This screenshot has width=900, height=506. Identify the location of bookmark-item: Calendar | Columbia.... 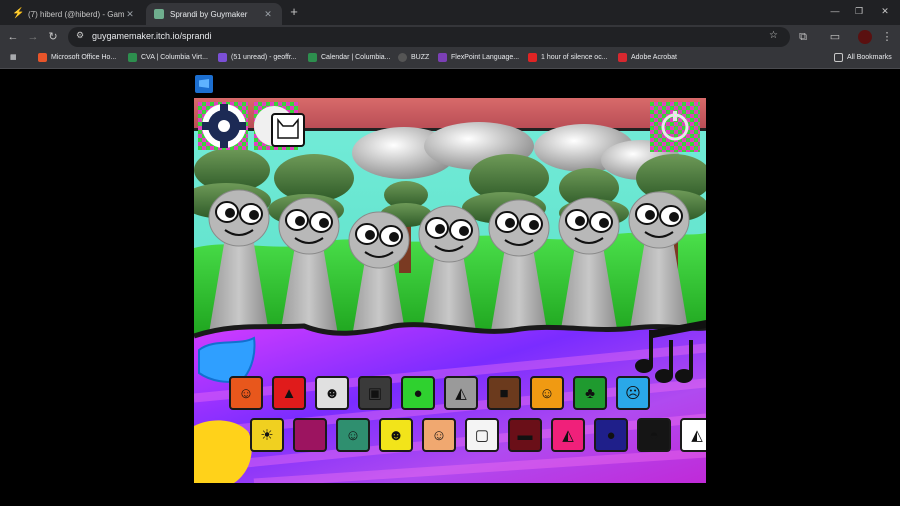
(349, 57).